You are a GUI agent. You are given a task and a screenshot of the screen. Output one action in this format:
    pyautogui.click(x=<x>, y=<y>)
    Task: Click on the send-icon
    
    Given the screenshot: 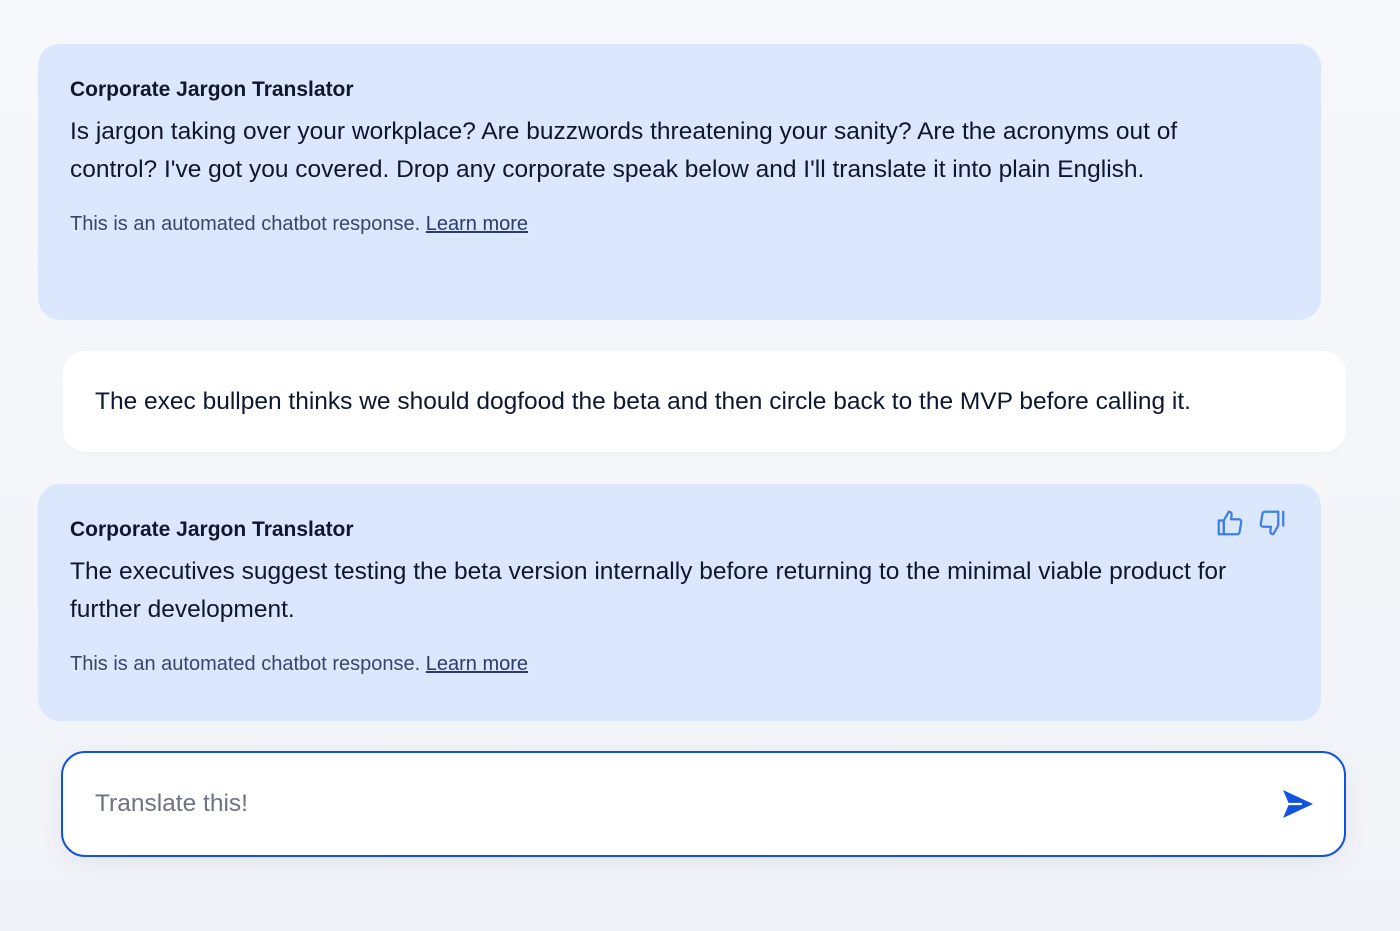 What is the action you would take?
    pyautogui.click(x=1298, y=804)
    